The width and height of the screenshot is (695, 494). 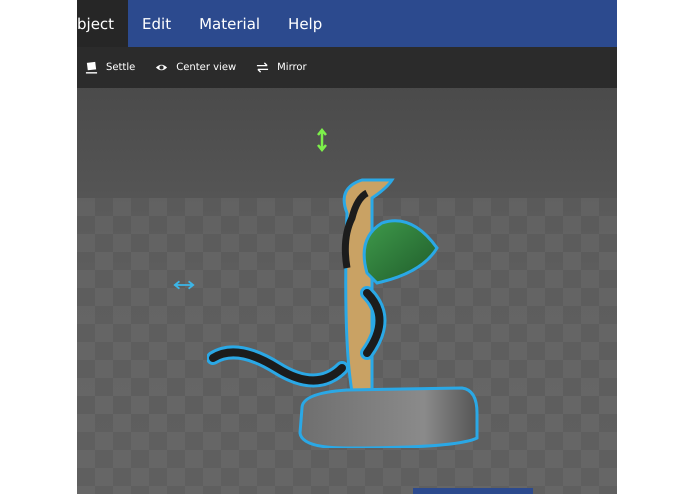 I want to click on cube-icon, so click(x=91, y=67).